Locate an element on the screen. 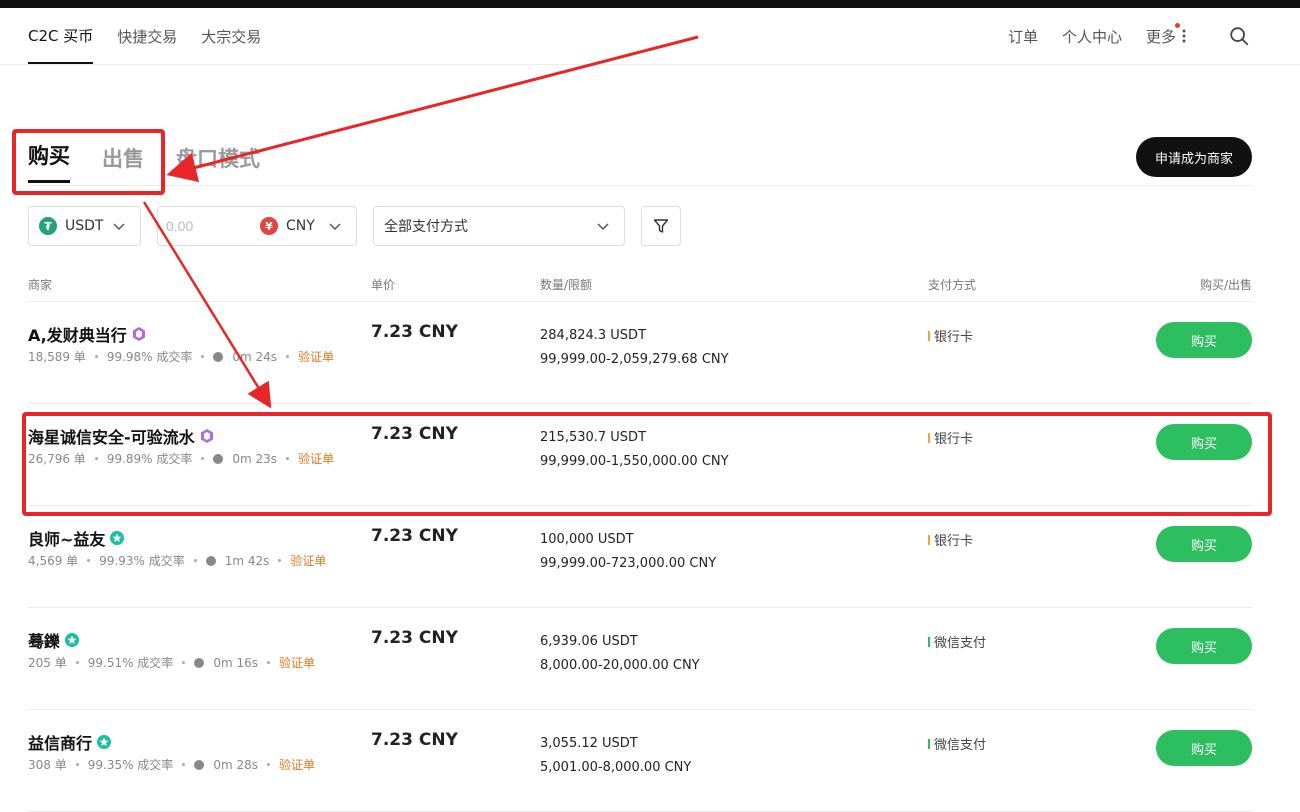  nav-links: 订单 个人中心 更多 is located at coordinates (1129, 36).